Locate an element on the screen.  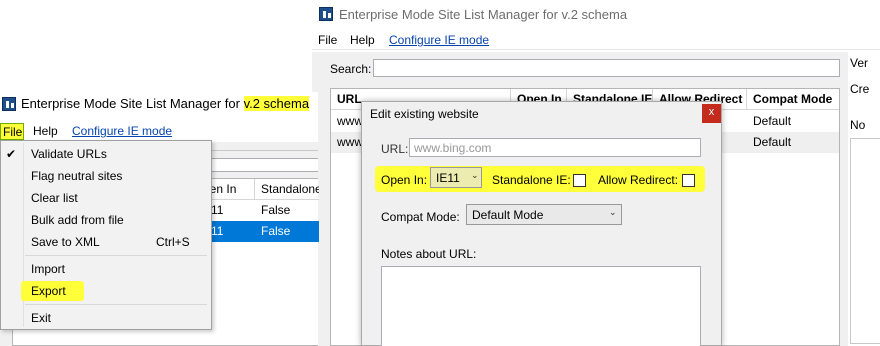
menu-item-export: Export is located at coordinates (106, 291).